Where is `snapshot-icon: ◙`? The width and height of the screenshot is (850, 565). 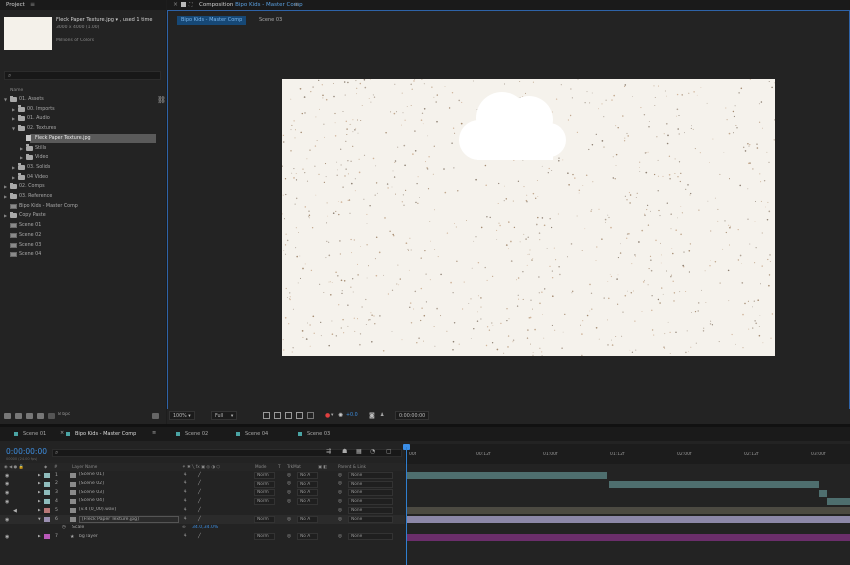
snapshot-icon: ◙ is located at coordinates (372, 415).